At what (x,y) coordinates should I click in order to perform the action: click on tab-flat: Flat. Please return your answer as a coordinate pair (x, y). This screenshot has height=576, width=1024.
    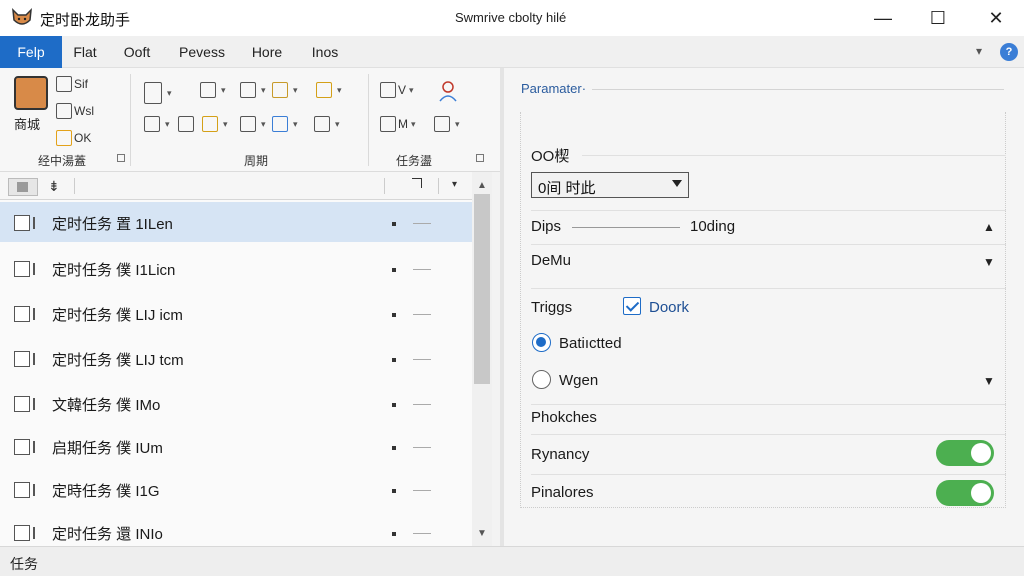
    Looking at the image, I should click on (85, 52).